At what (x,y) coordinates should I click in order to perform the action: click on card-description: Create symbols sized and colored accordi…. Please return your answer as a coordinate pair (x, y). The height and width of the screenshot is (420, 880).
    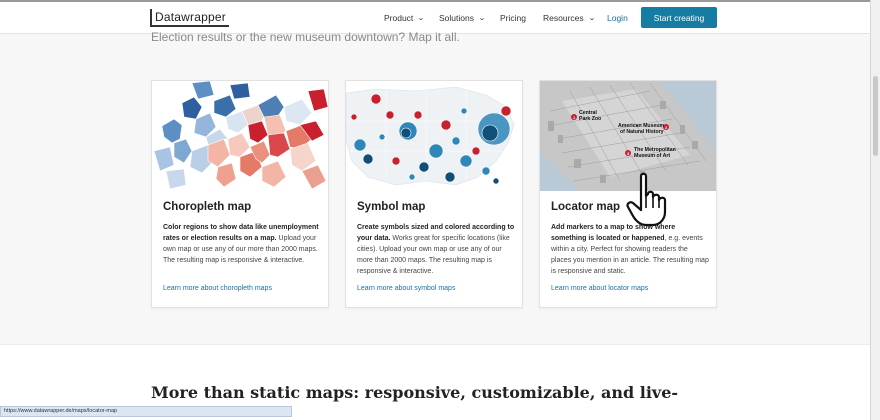
    Looking at the image, I should click on (436, 249).